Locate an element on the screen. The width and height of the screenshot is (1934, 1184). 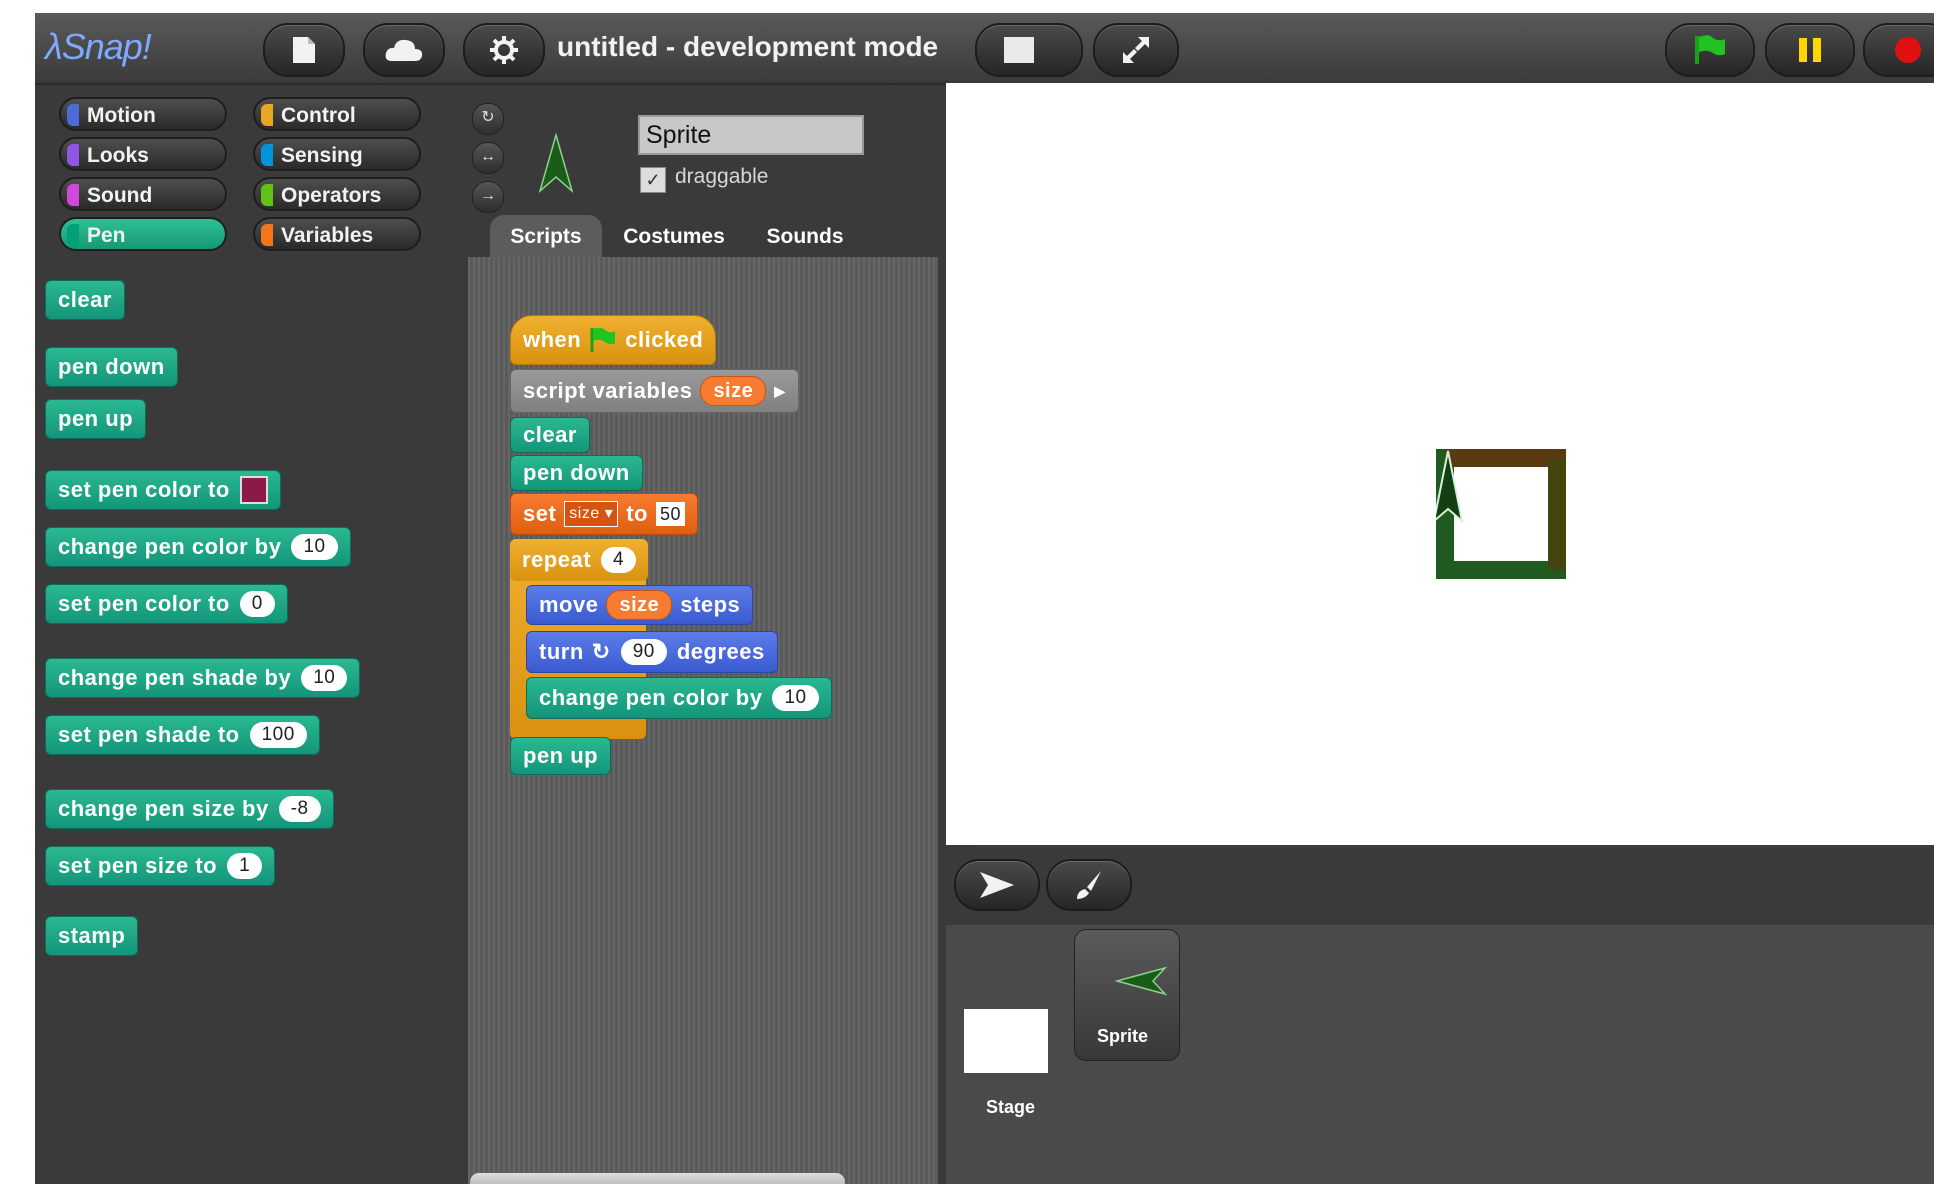
scripts-horizontal-scrollbar is located at coordinates (657, 1178).